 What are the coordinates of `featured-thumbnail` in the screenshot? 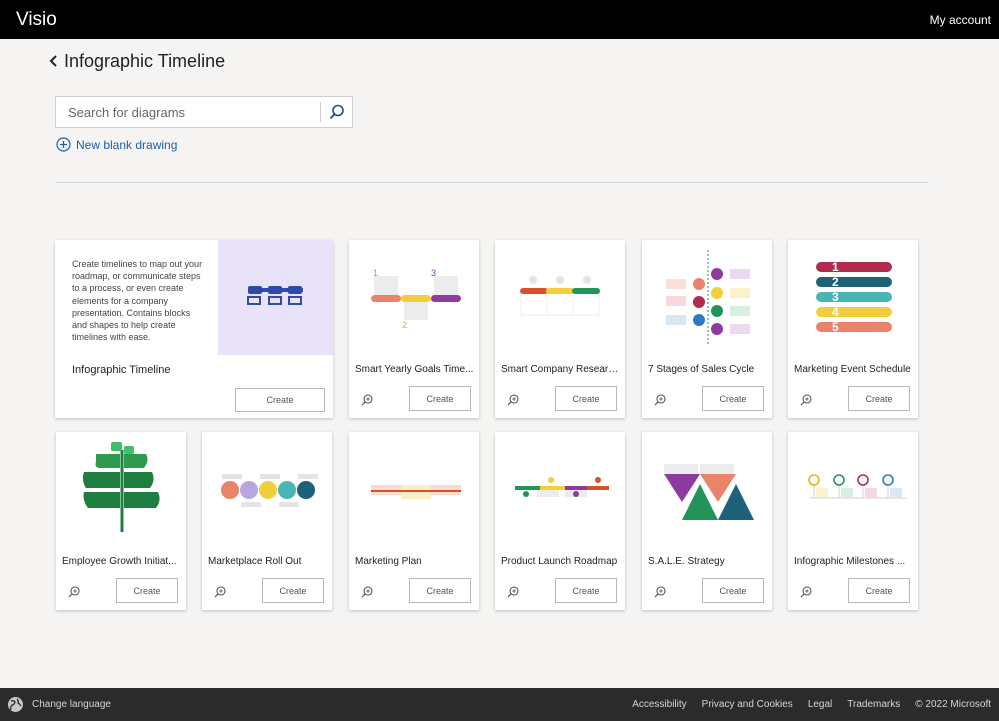 It's located at (275, 297).